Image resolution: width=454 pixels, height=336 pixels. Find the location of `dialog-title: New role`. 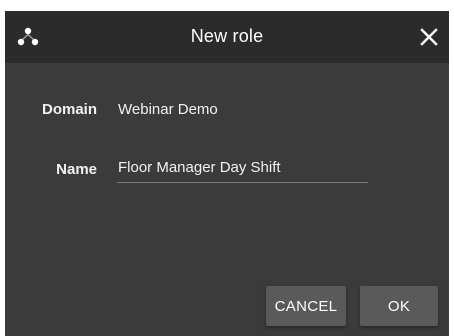

dialog-title: New role is located at coordinates (227, 36).